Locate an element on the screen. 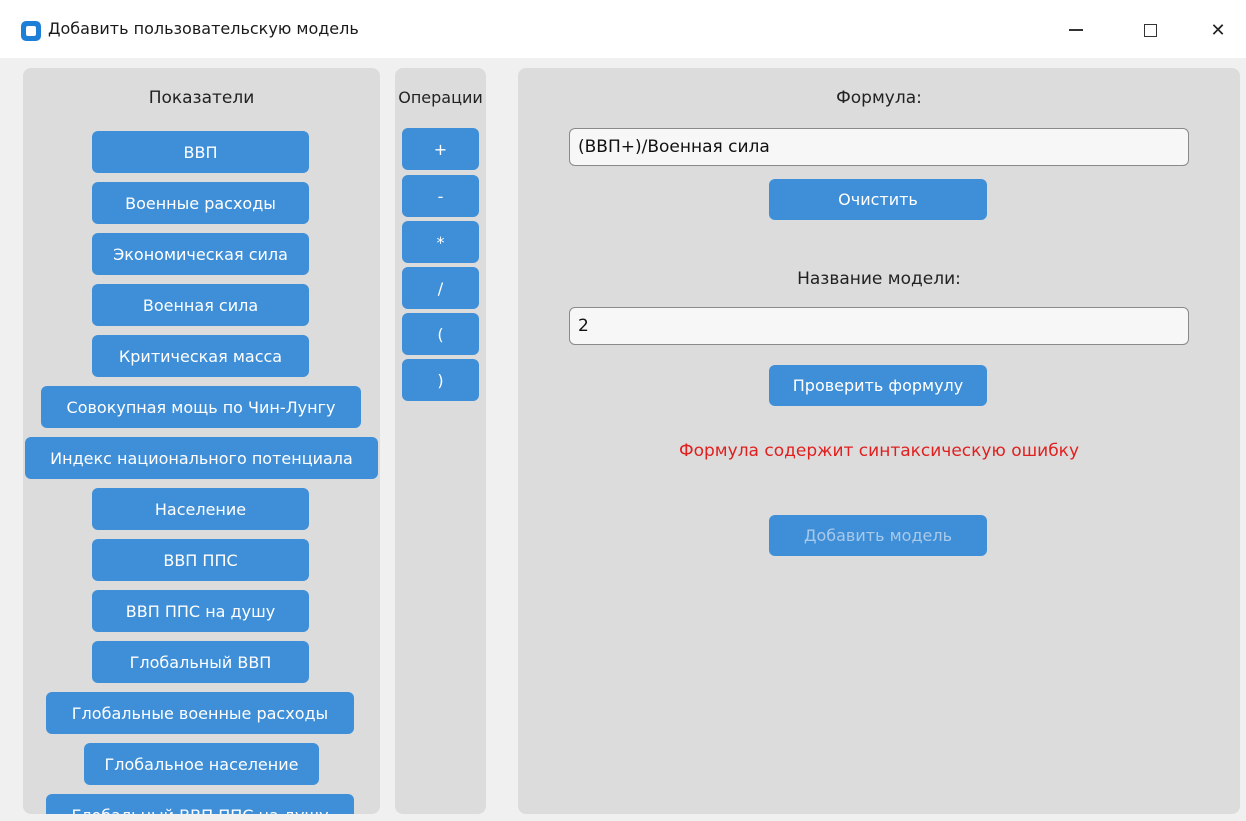 This screenshot has width=1246, height=821. operations-panel: Операции + - * / ( ) is located at coordinates (440, 441).